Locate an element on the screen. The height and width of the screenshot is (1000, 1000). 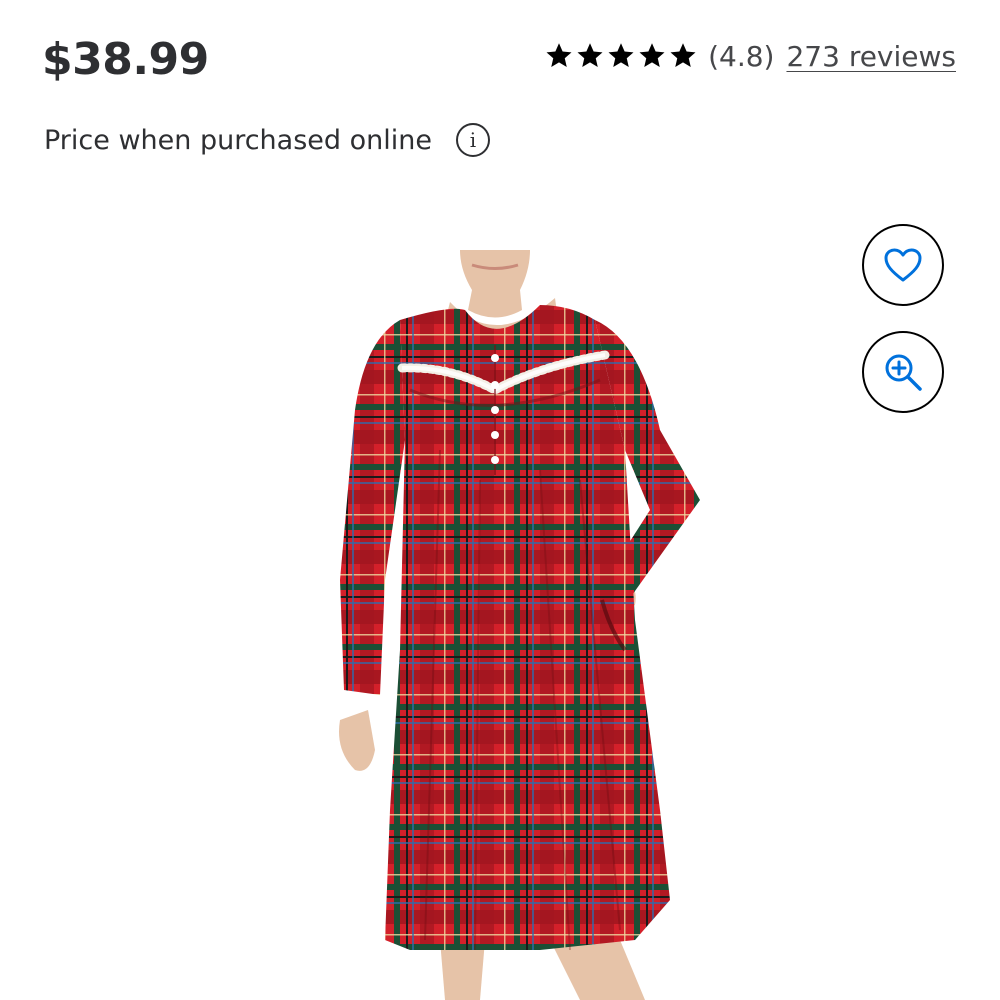
price-note: Price when purchased online i is located at coordinates (267, 140).